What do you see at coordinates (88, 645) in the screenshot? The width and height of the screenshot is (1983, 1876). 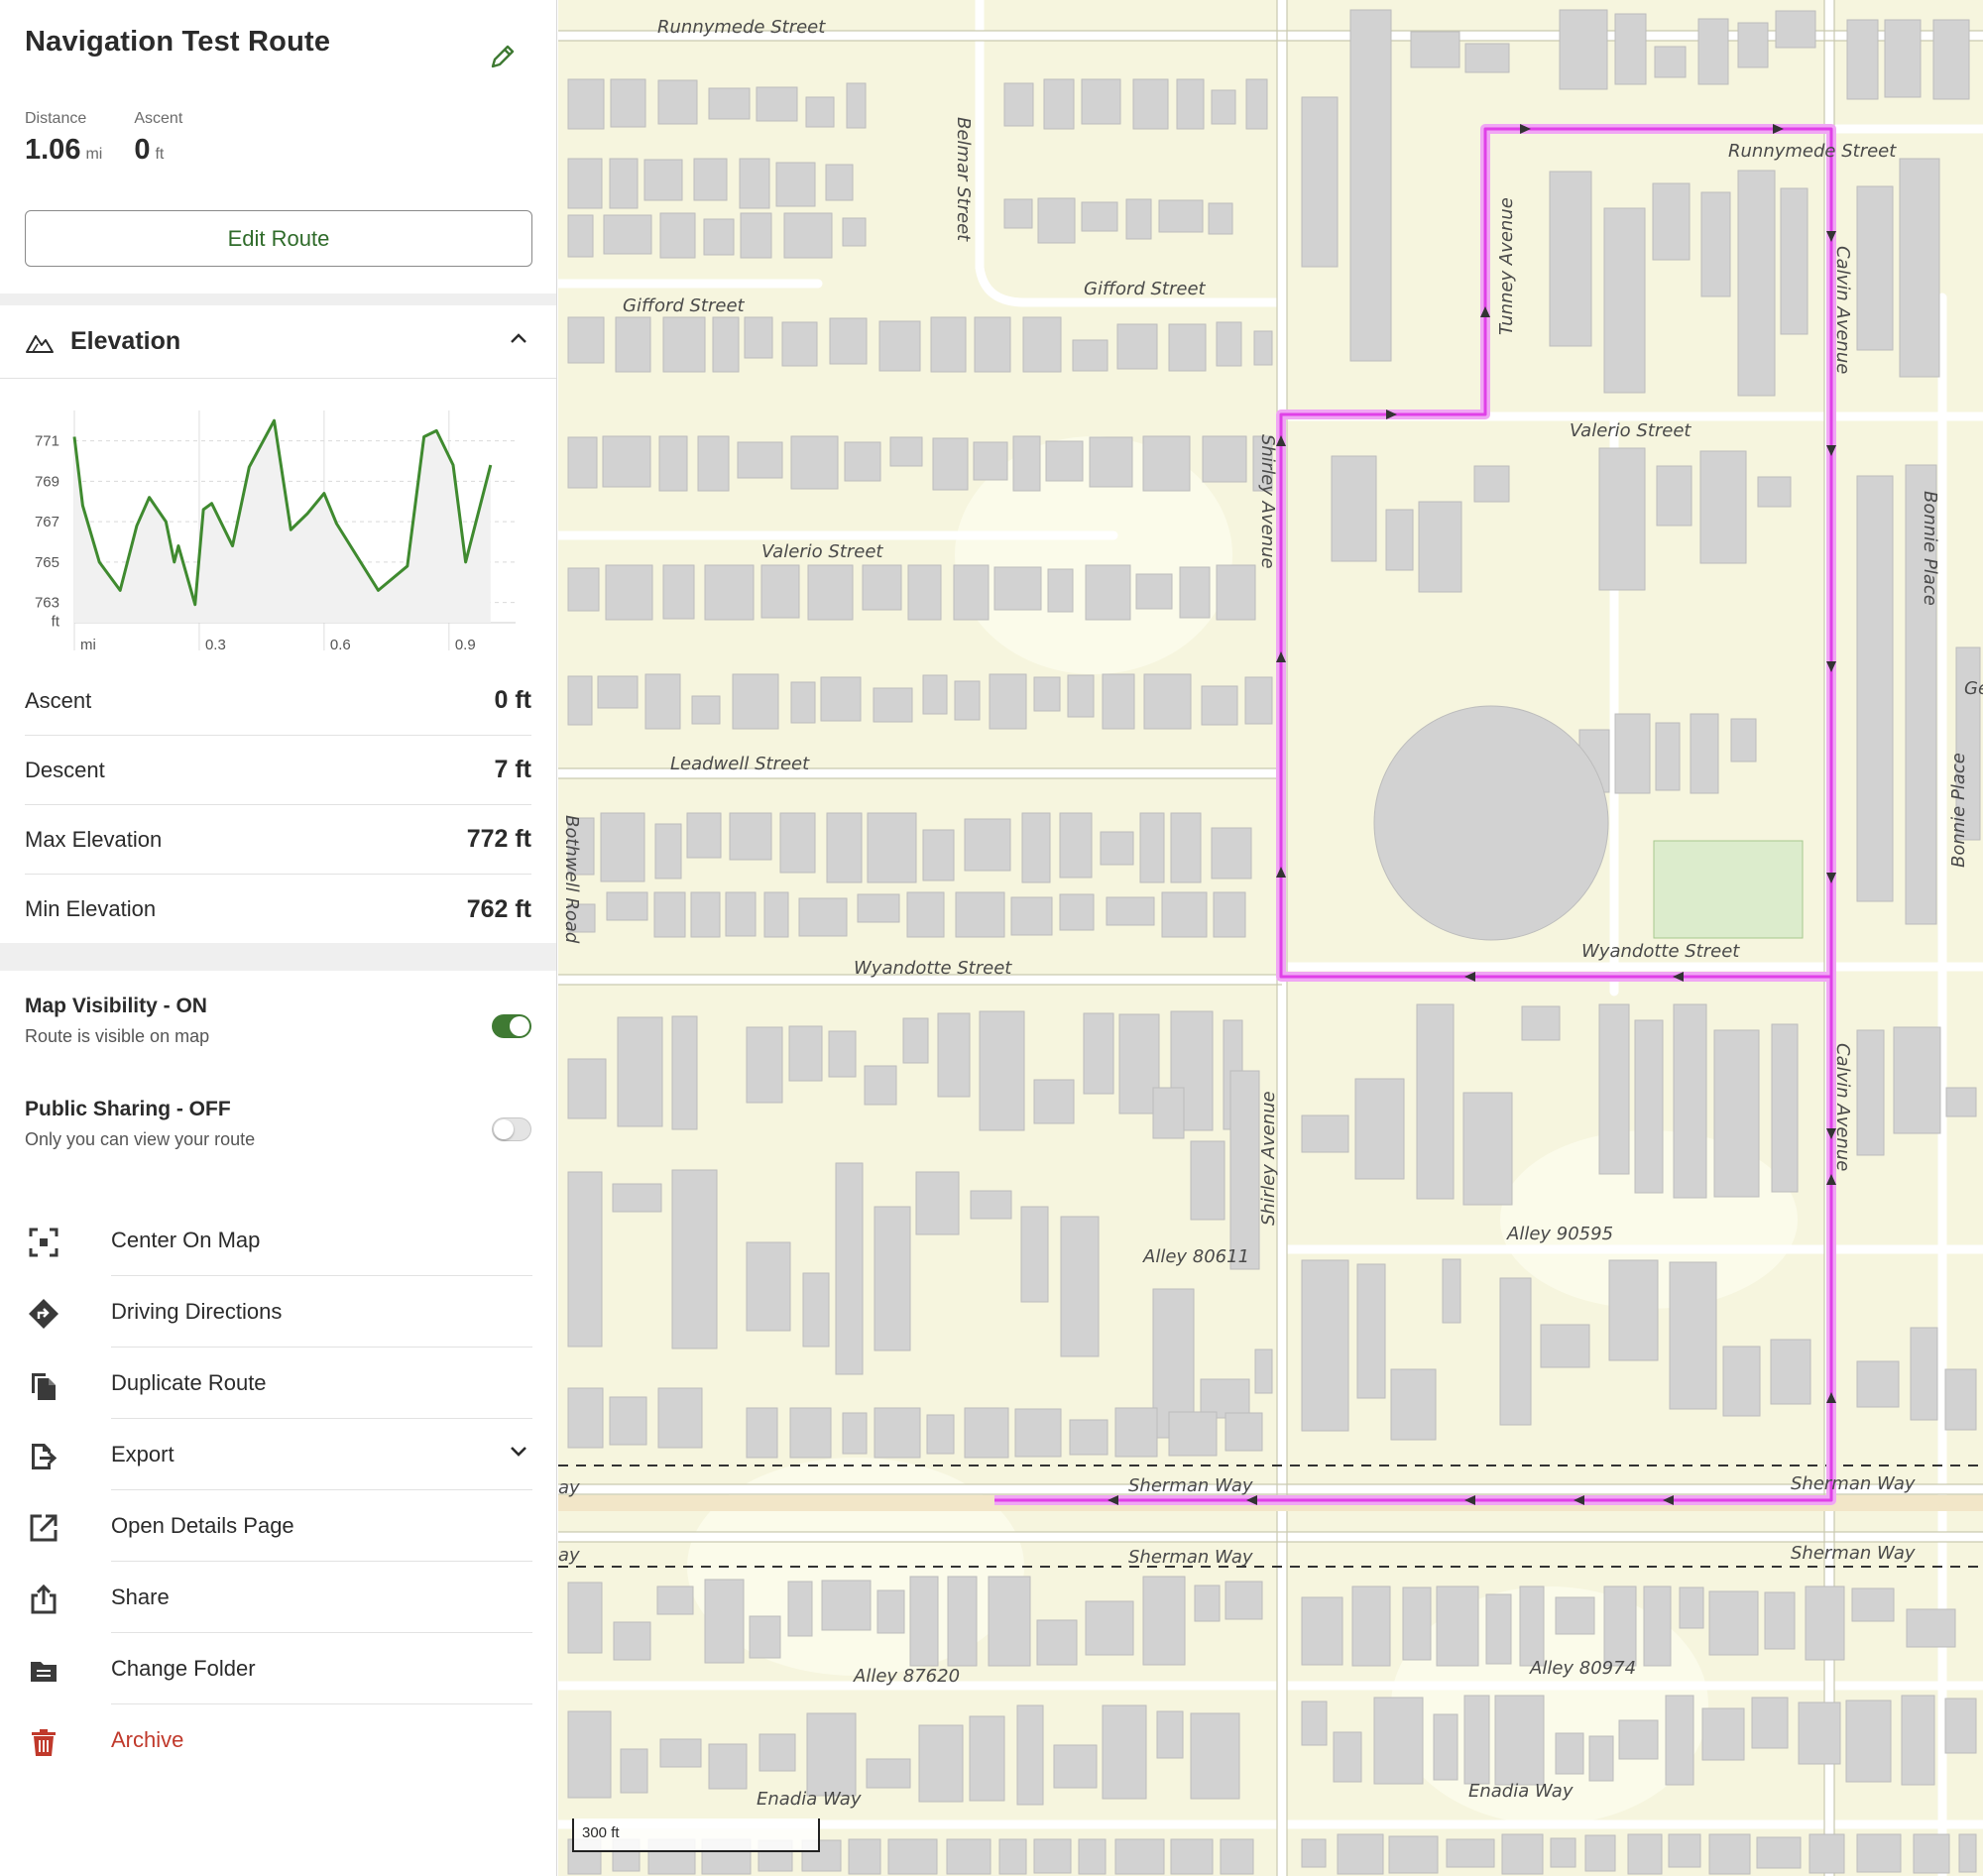 I see `x-tick-label: mi` at bounding box center [88, 645].